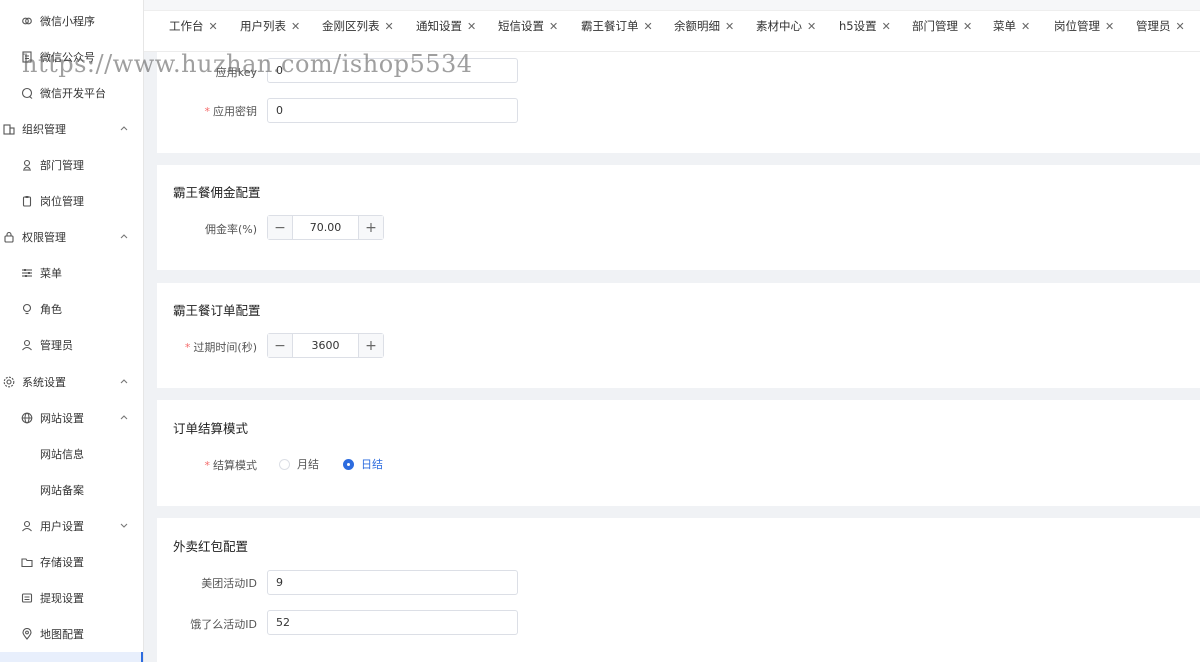 Image resolution: width=1200 pixels, height=662 pixels. Describe the element at coordinates (446, 26) in the screenshot. I see `tab-notify-settings: 通知设置 ✕` at that location.